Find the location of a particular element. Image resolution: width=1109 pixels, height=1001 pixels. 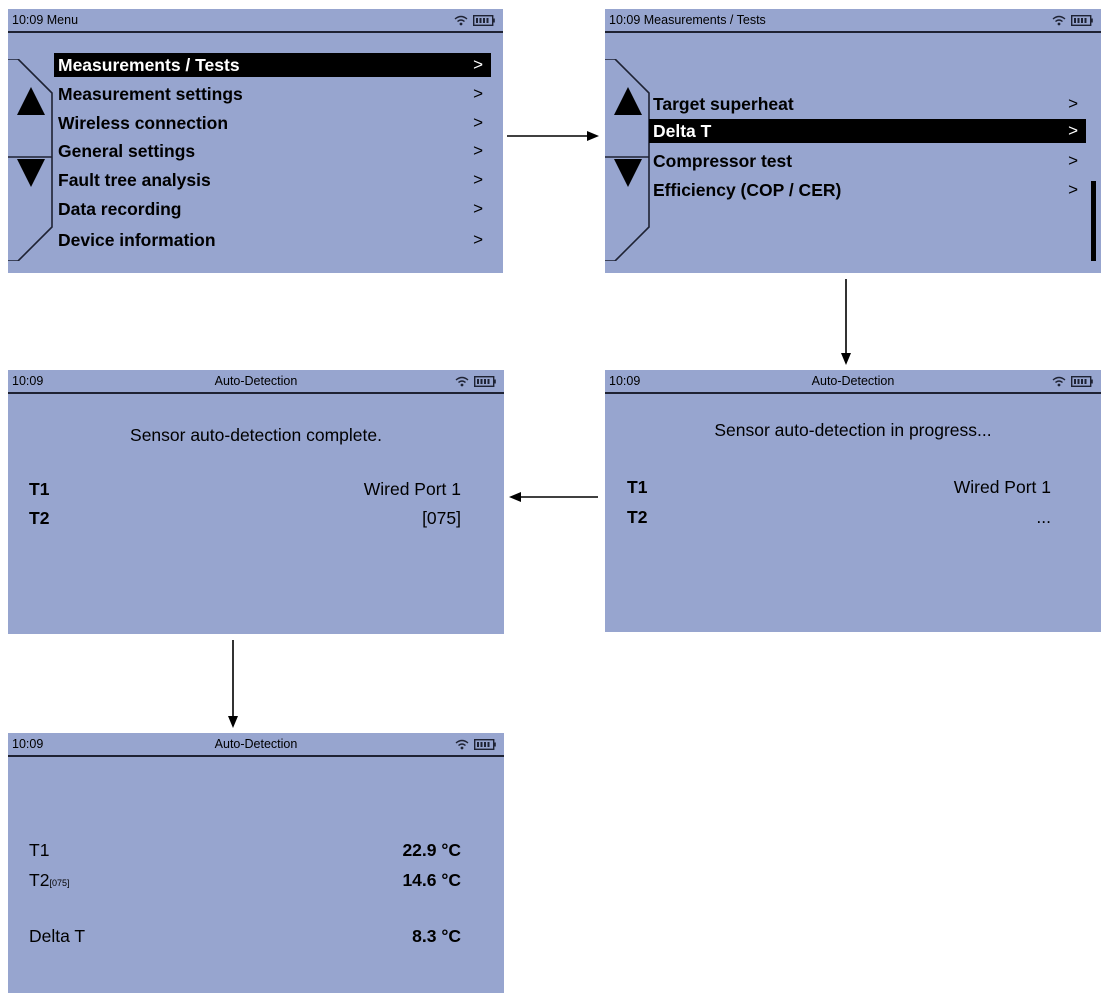

menu-item-delta-t: Delta T > is located at coordinates (867, 131).